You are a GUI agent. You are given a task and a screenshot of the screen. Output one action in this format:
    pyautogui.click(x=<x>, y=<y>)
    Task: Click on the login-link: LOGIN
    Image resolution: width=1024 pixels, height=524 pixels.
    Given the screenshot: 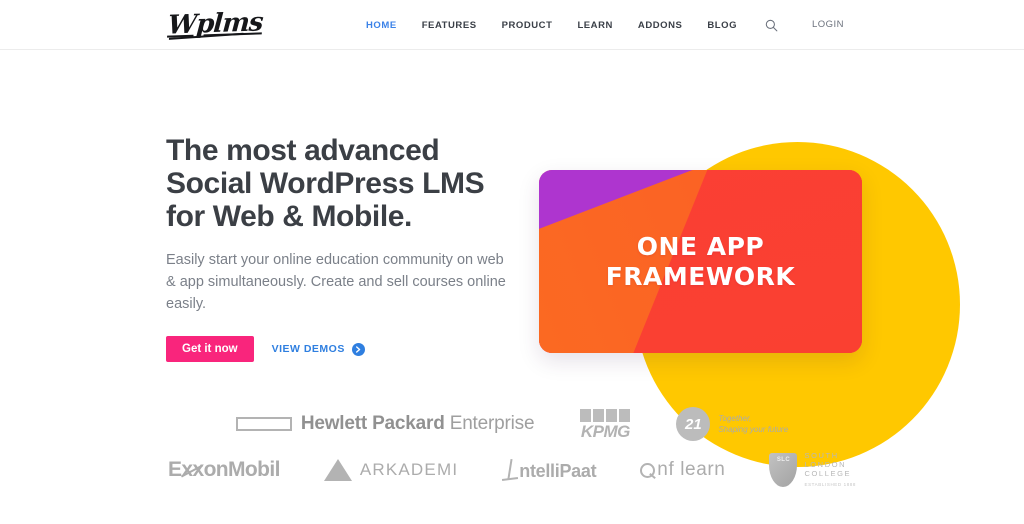 What is the action you would take?
    pyautogui.click(x=828, y=24)
    